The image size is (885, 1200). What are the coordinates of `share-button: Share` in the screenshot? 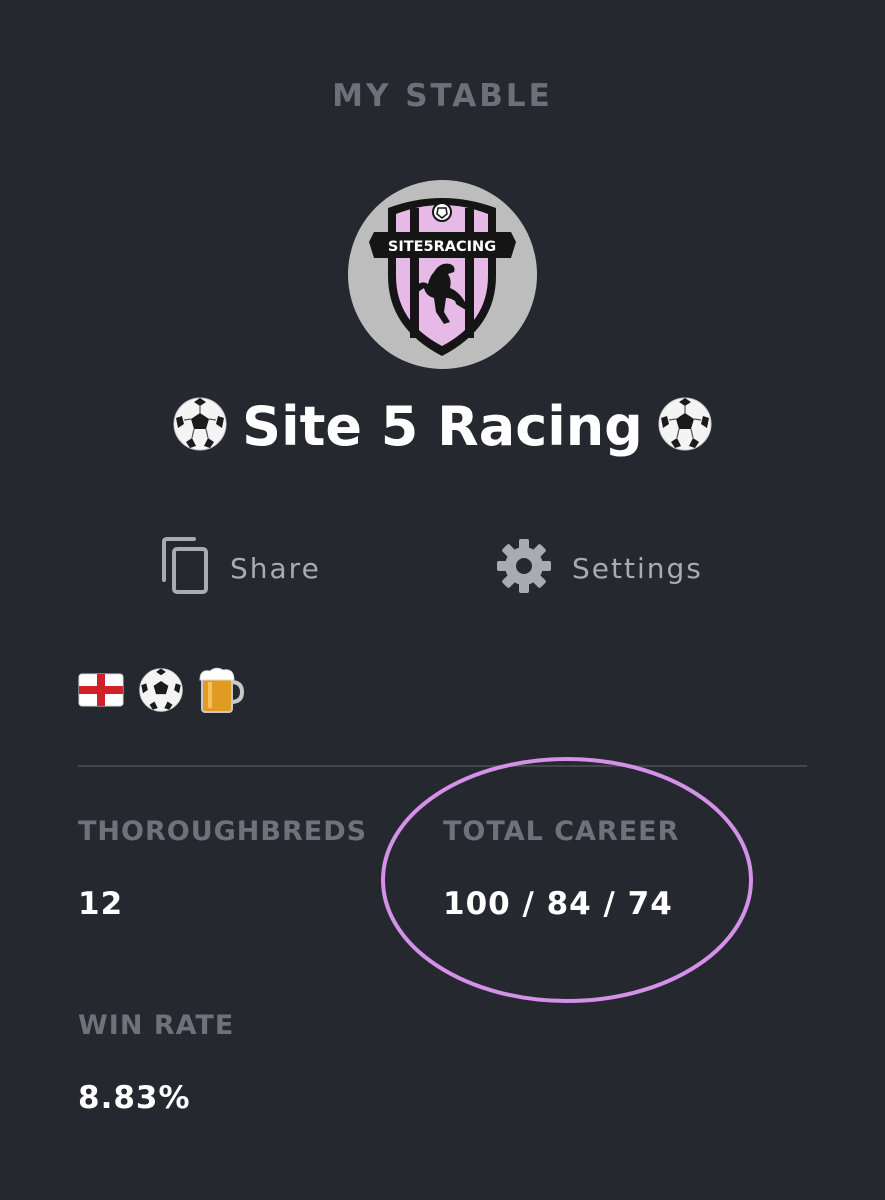 It's located at (239, 568).